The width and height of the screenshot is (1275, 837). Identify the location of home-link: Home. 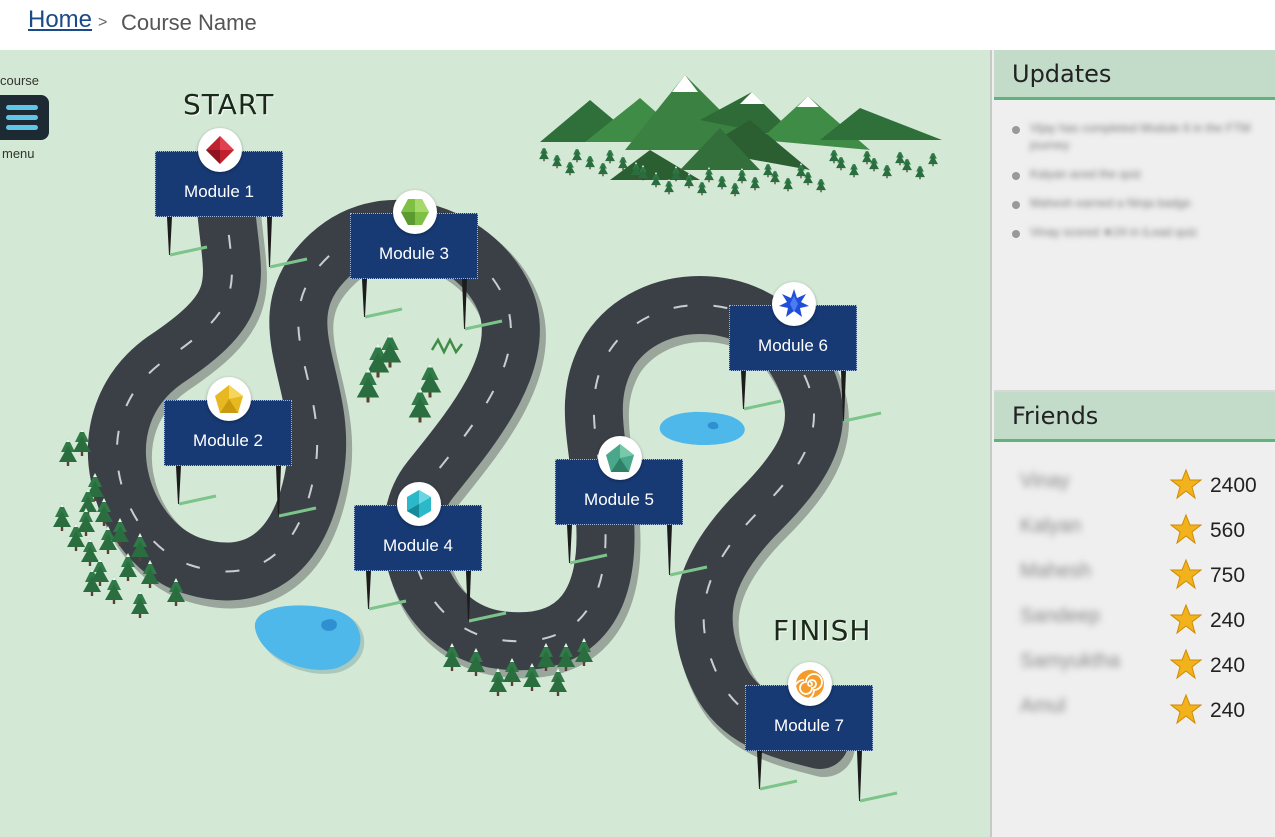
(60, 20).